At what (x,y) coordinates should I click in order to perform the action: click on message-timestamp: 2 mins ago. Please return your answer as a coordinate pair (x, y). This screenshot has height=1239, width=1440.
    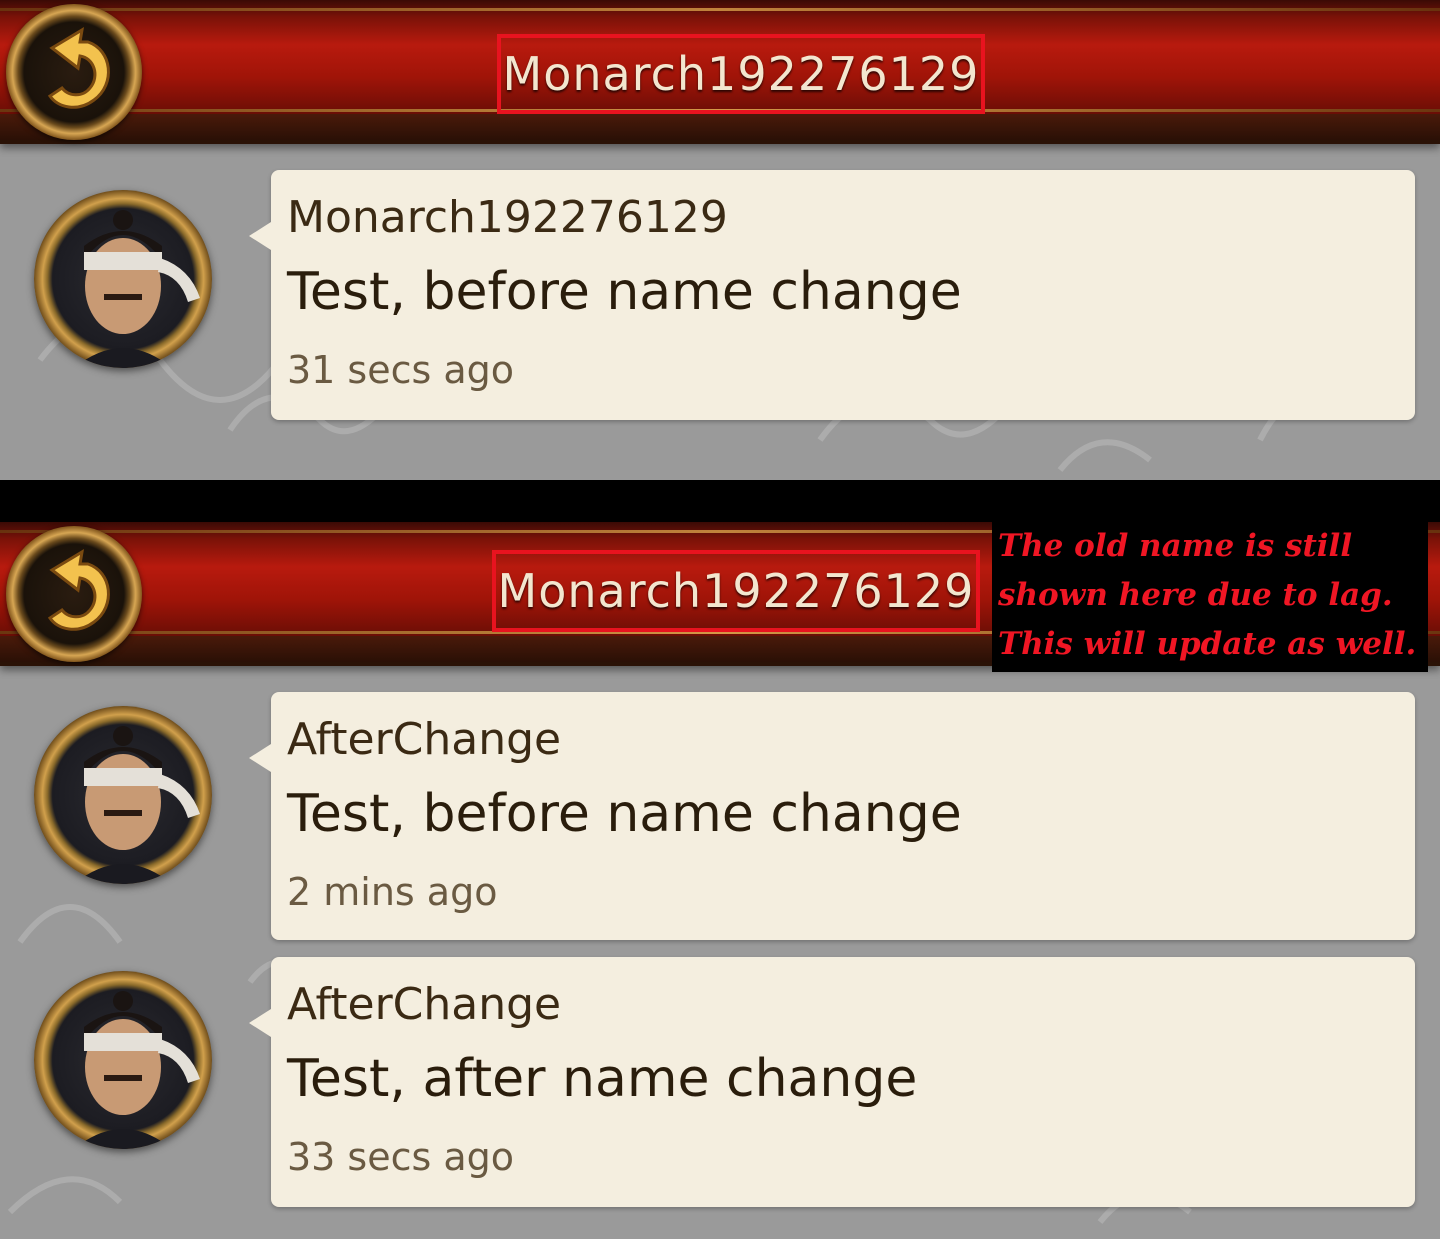
    Looking at the image, I should click on (392, 892).